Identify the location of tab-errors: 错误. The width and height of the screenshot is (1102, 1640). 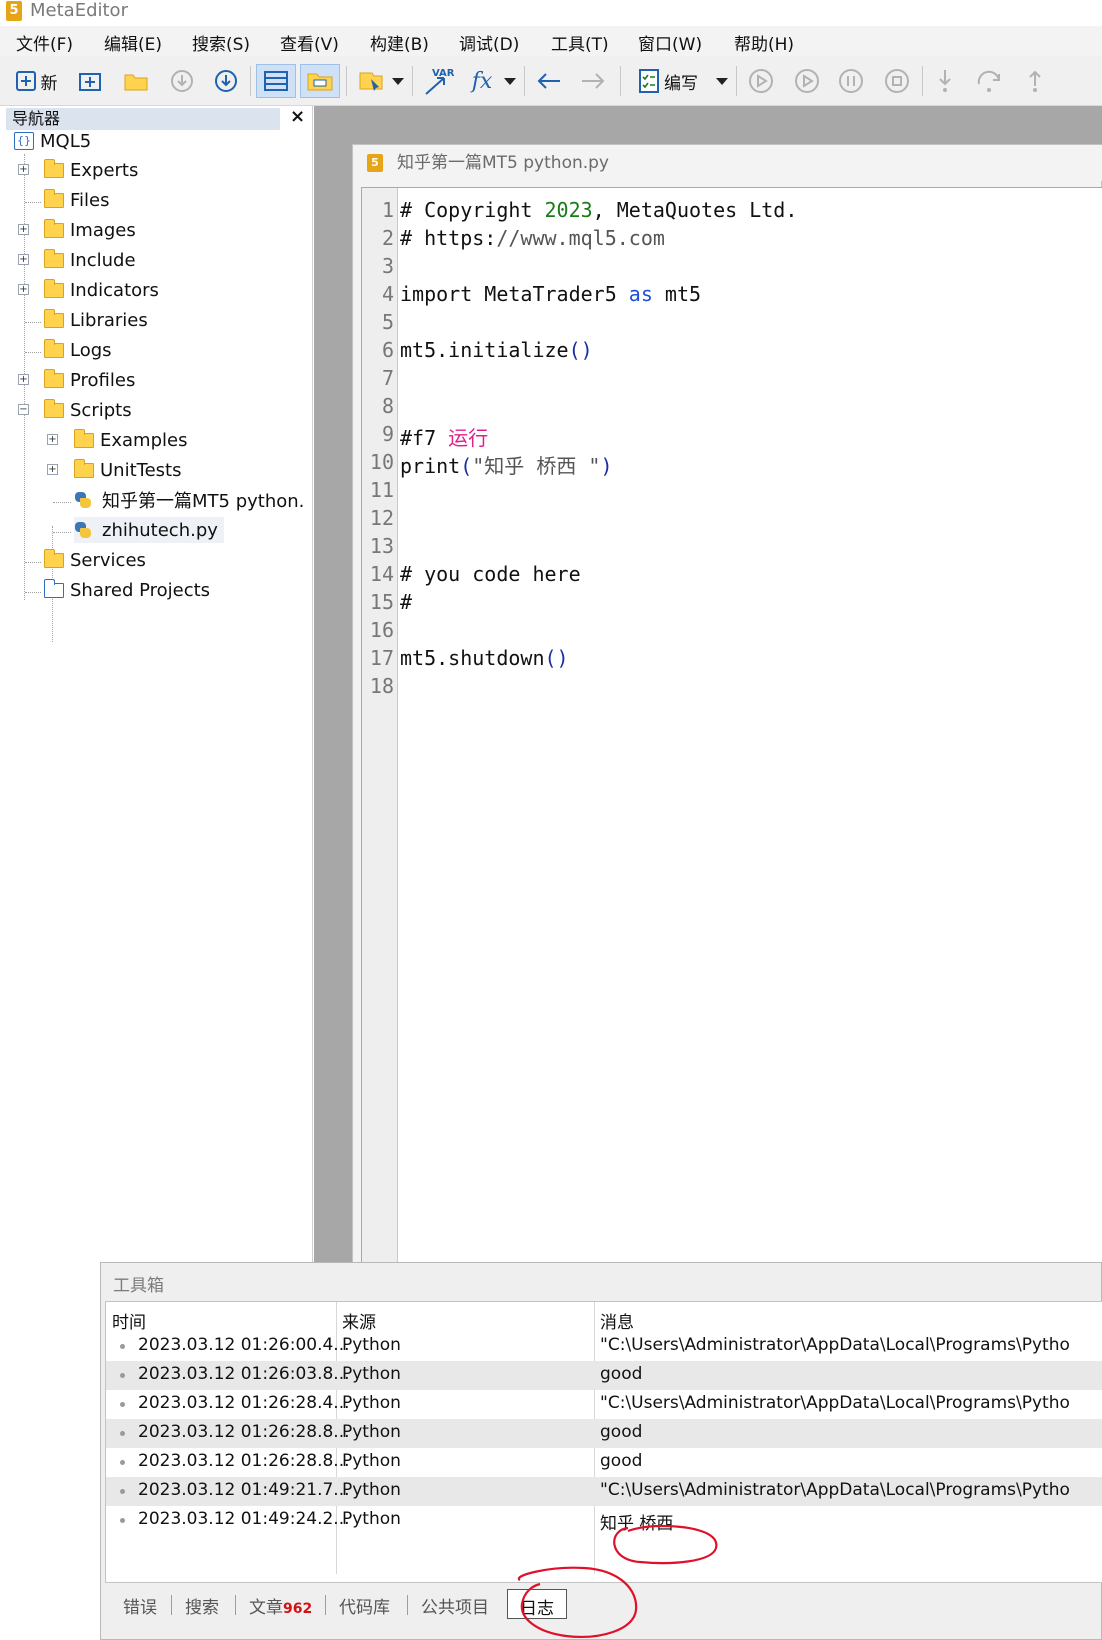
(140, 1605).